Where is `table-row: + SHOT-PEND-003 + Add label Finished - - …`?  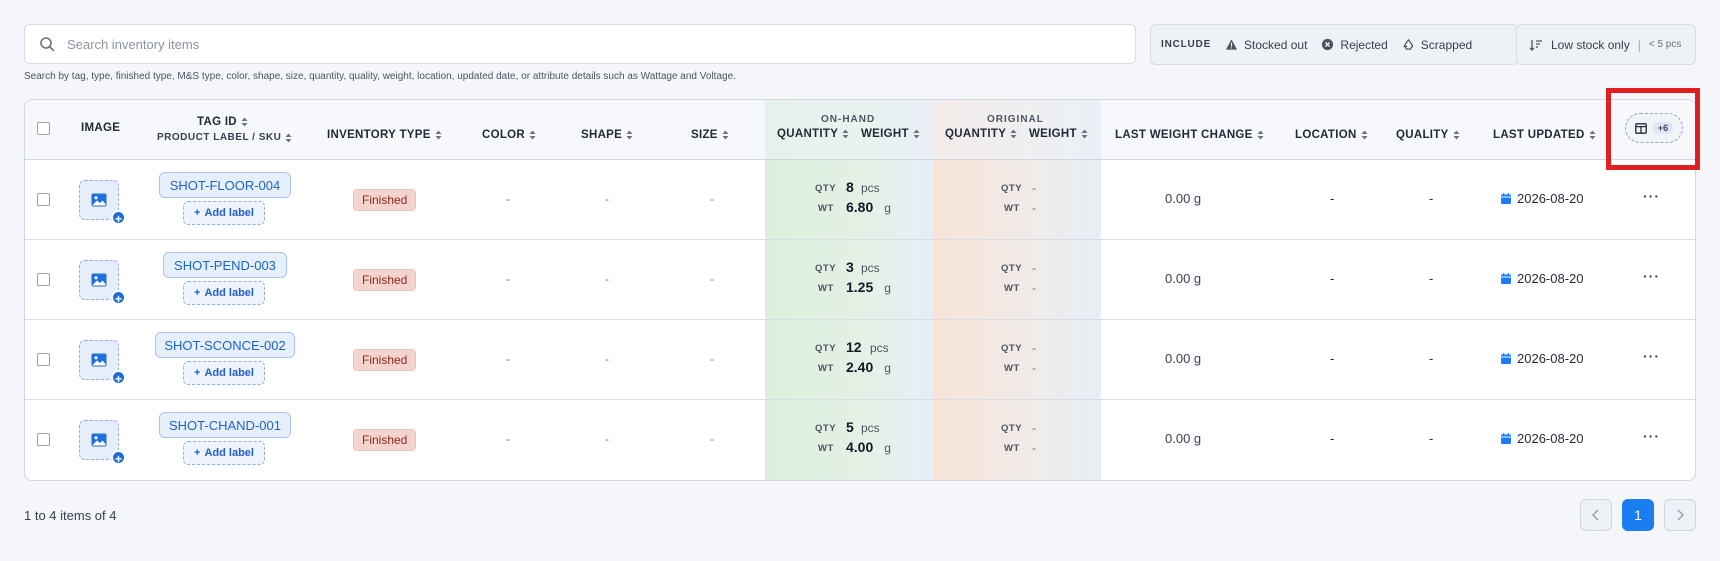 table-row: + SHOT-PEND-003 + Add label Finished - - … is located at coordinates (860, 280).